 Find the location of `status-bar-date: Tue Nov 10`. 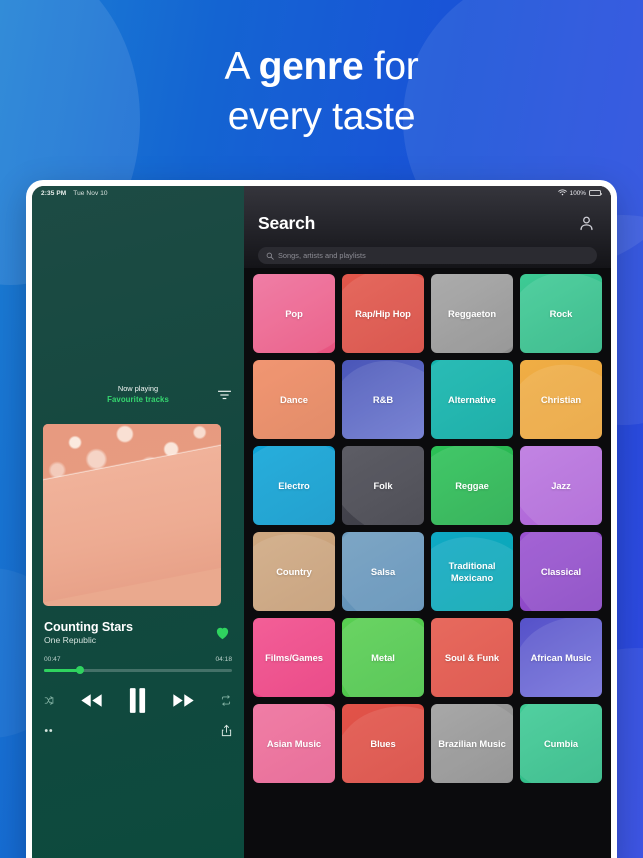

status-bar-date: Tue Nov 10 is located at coordinates (90, 193).